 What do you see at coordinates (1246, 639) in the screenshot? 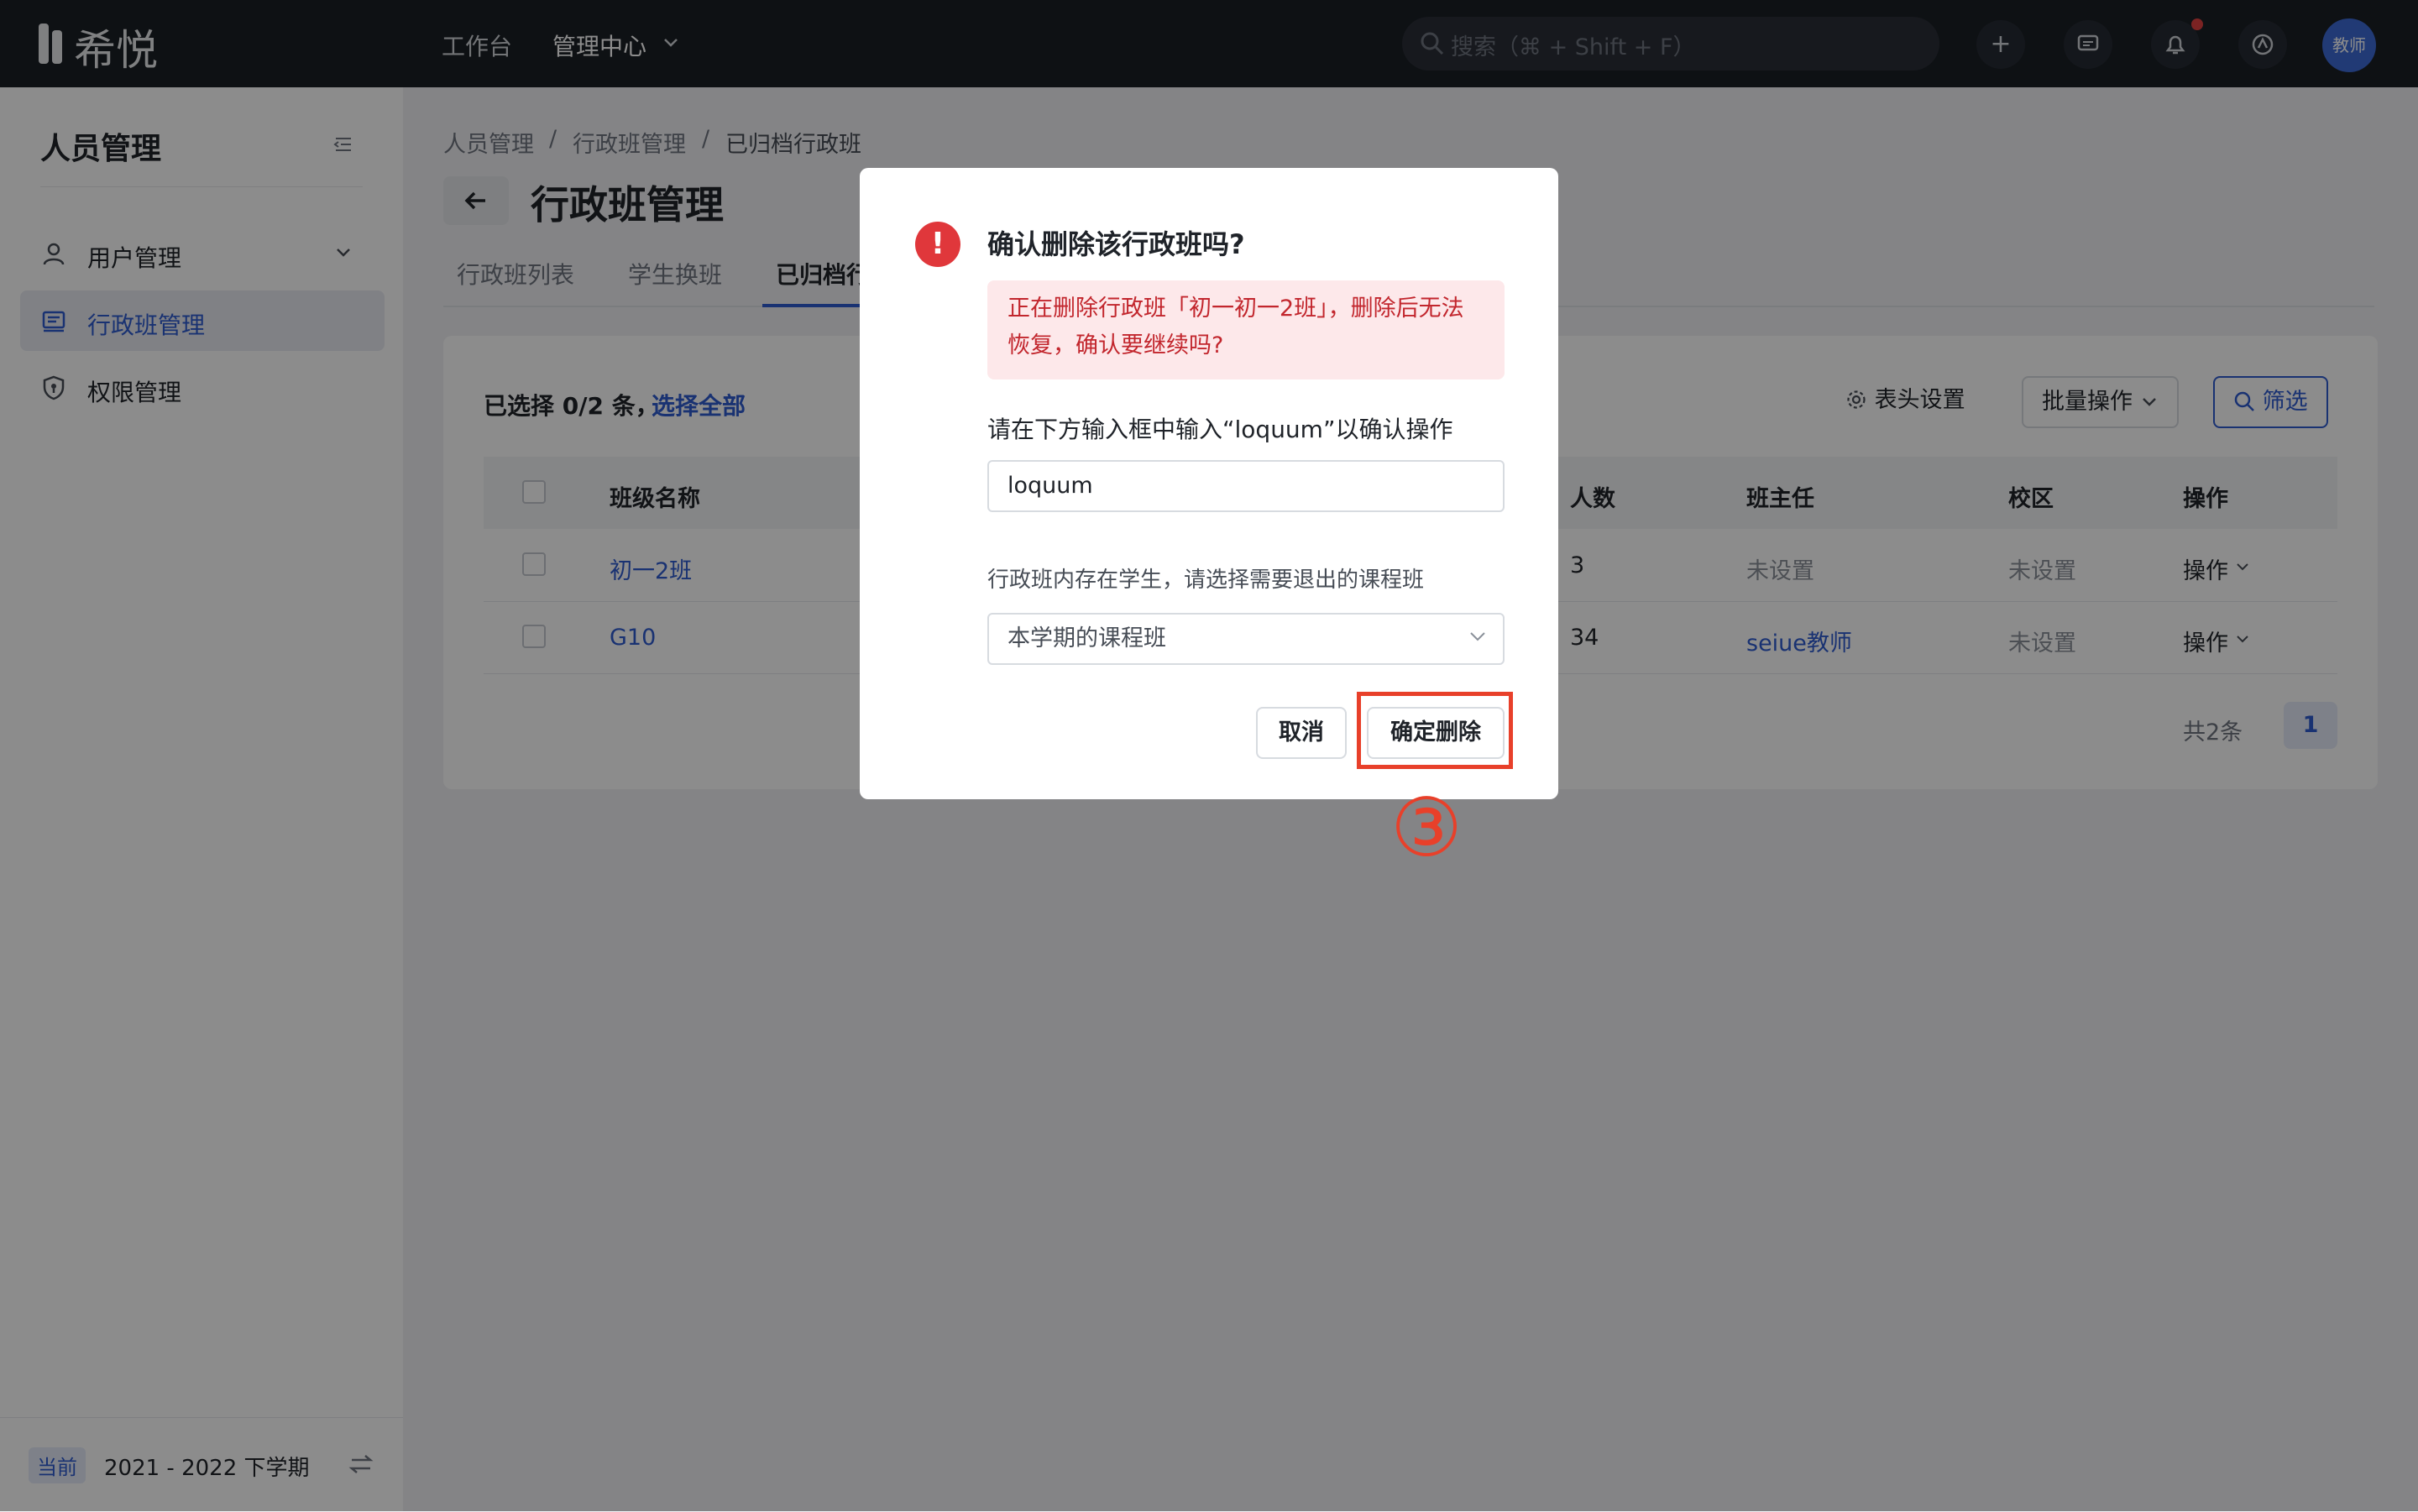
I see `course-class-select: 本学期的课程班` at bounding box center [1246, 639].